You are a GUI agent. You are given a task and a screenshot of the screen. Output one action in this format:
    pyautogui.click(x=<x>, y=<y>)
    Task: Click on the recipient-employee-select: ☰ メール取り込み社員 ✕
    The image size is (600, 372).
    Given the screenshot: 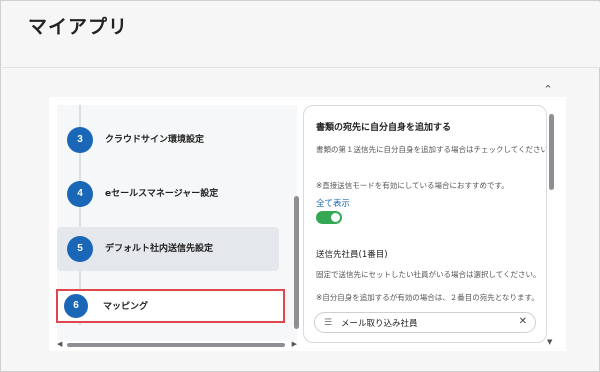 What is the action you would take?
    pyautogui.click(x=425, y=322)
    